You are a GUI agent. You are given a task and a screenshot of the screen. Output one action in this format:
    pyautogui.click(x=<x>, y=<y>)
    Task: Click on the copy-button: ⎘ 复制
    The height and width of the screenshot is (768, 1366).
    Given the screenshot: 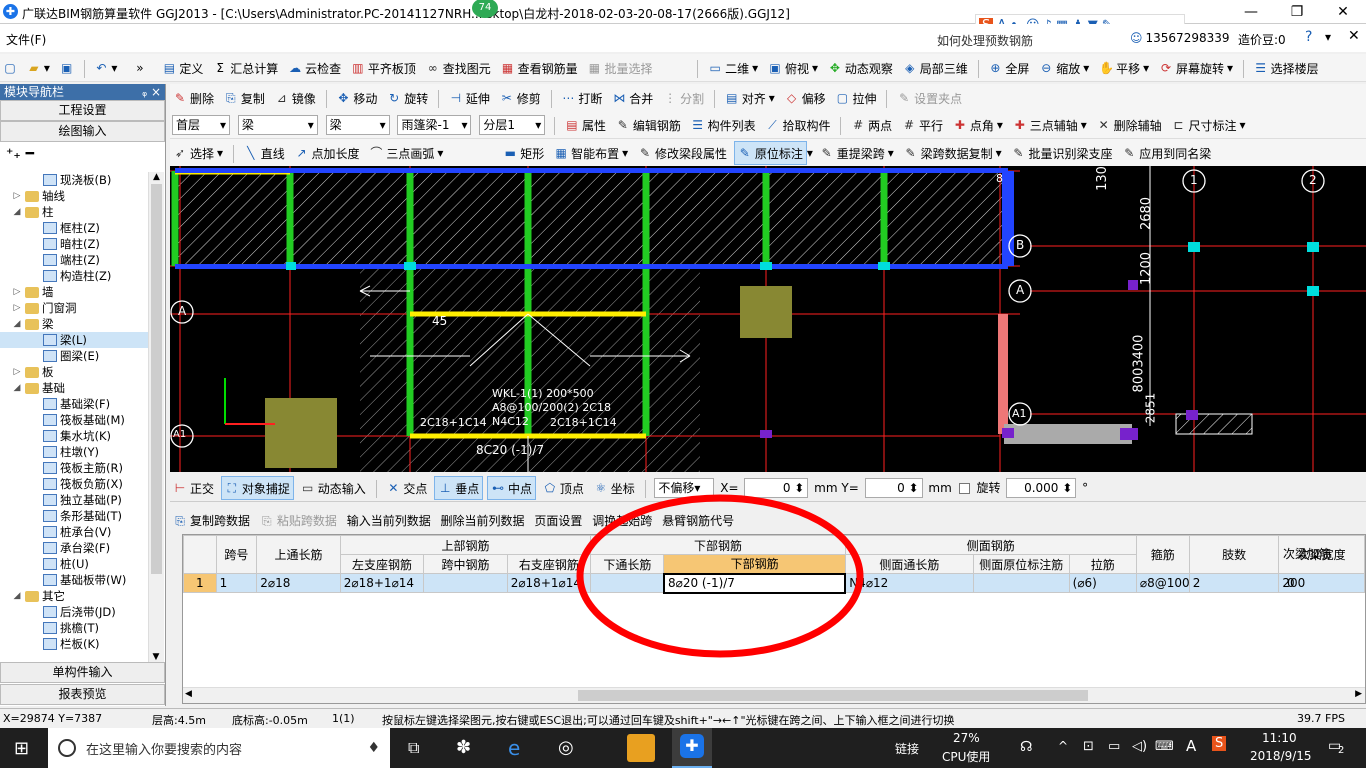 What is the action you would take?
    pyautogui.click(x=244, y=98)
    